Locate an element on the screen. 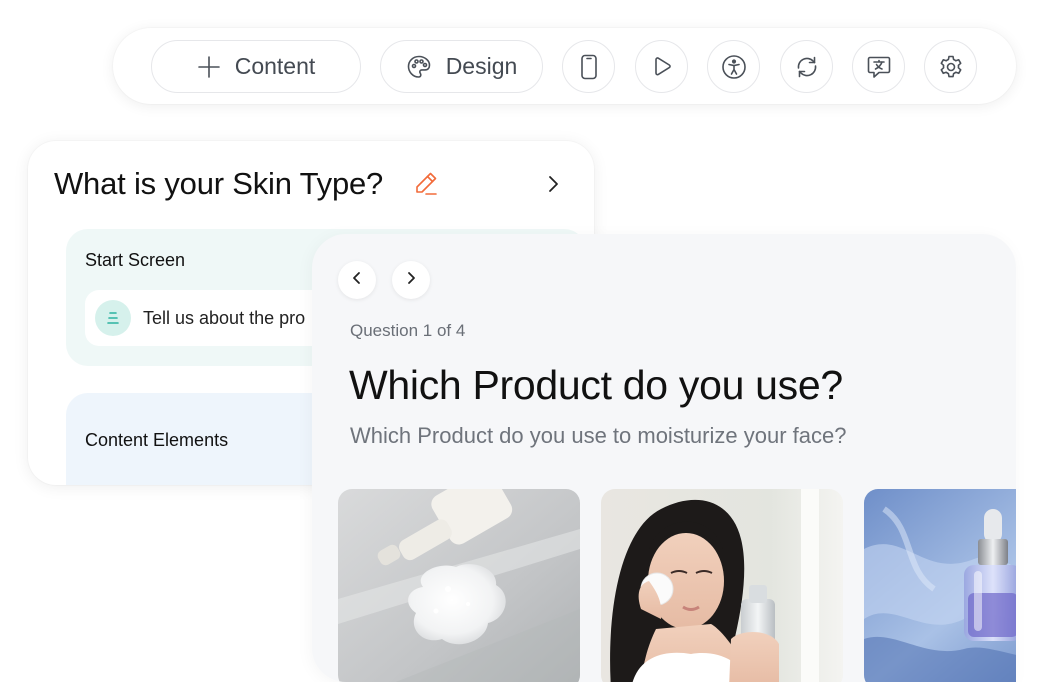 Image resolution: width=1048 pixels, height=682 pixels. edit-pencil-icon is located at coordinates (426, 185).